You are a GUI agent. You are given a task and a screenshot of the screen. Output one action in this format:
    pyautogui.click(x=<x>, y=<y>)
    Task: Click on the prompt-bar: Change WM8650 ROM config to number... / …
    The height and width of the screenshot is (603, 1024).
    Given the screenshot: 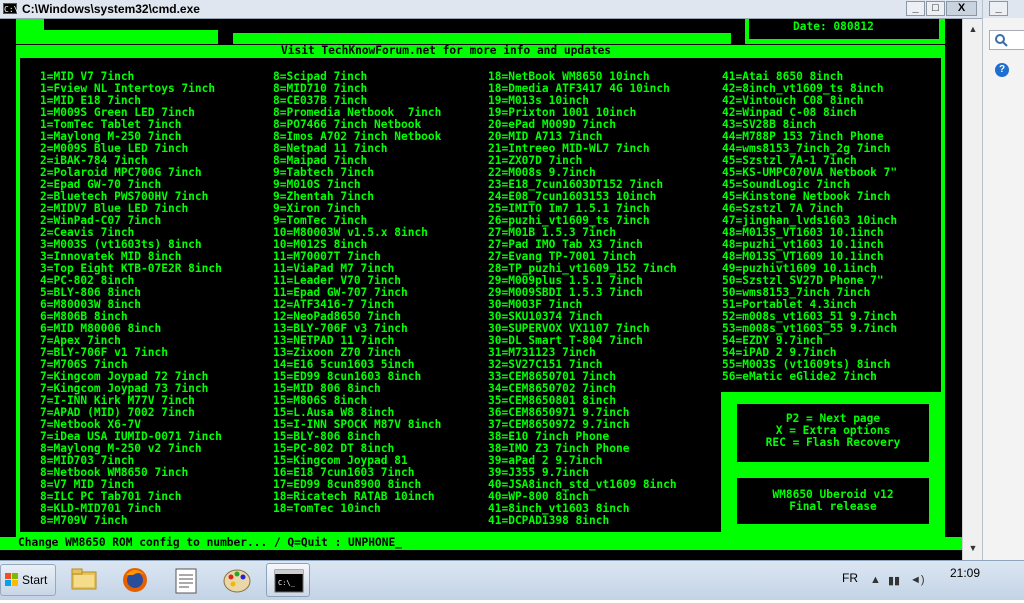 What is the action you would take?
    pyautogui.click(x=481, y=543)
    